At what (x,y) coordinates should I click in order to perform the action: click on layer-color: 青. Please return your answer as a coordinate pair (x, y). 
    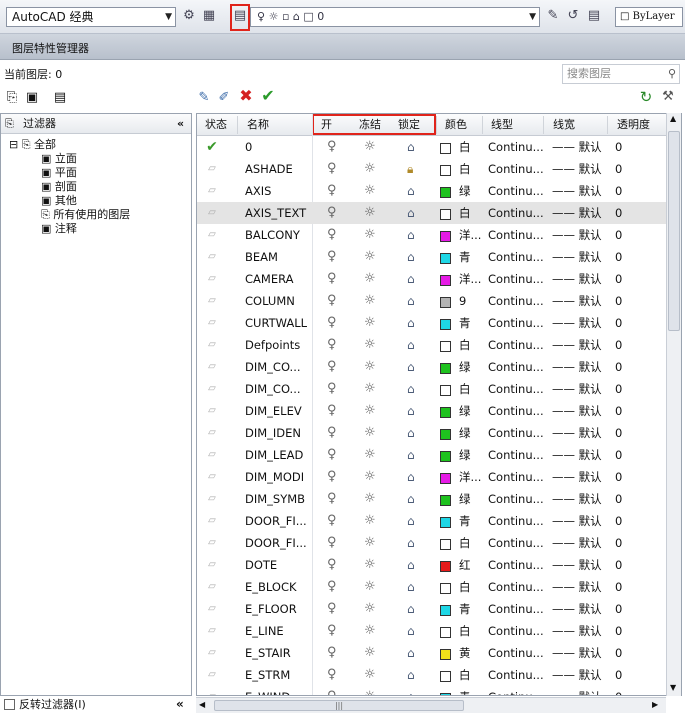
    Looking at the image, I should click on (465, 521).